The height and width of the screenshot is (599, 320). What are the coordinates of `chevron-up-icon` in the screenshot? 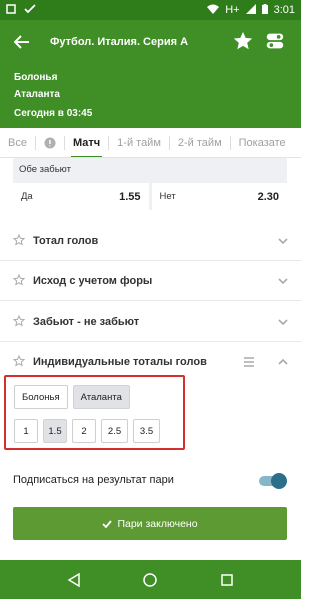 It's located at (283, 361).